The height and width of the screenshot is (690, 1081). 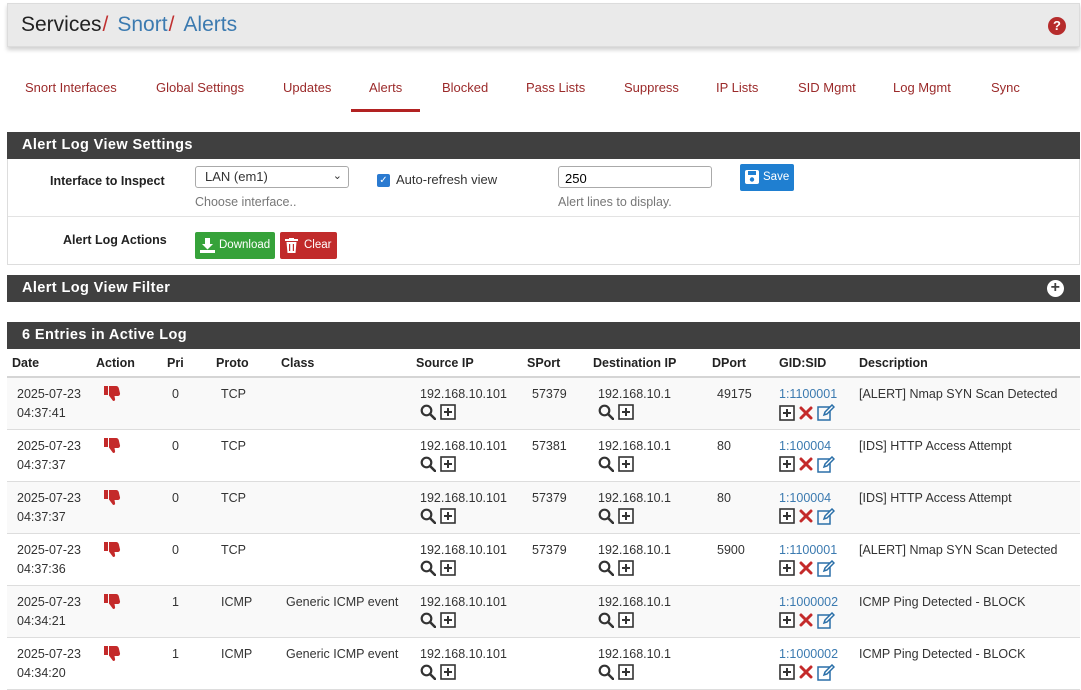 I want to click on tab-sid-mgmt: SID Mgmt, so click(x=827, y=95).